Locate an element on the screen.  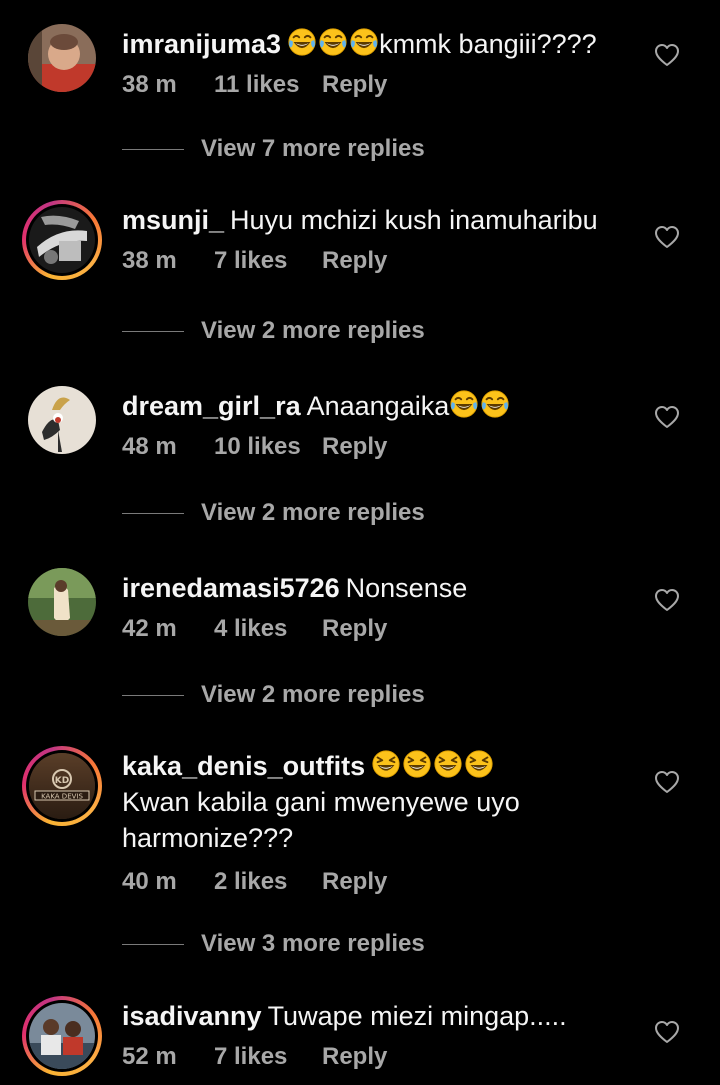
comment-likes: 11 likes is located at coordinates (268, 85).